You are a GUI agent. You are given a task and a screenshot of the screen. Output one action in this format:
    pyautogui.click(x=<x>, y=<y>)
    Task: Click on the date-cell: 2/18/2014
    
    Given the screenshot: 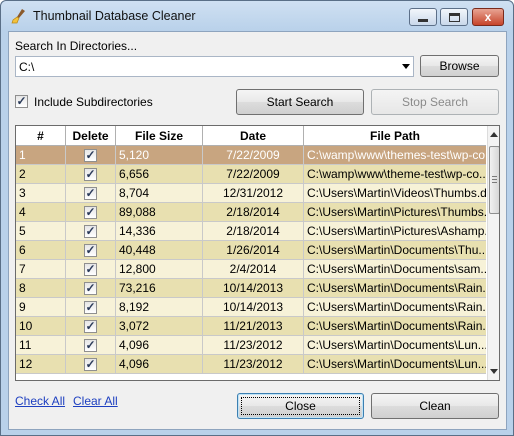 What is the action you would take?
    pyautogui.click(x=253, y=231)
    